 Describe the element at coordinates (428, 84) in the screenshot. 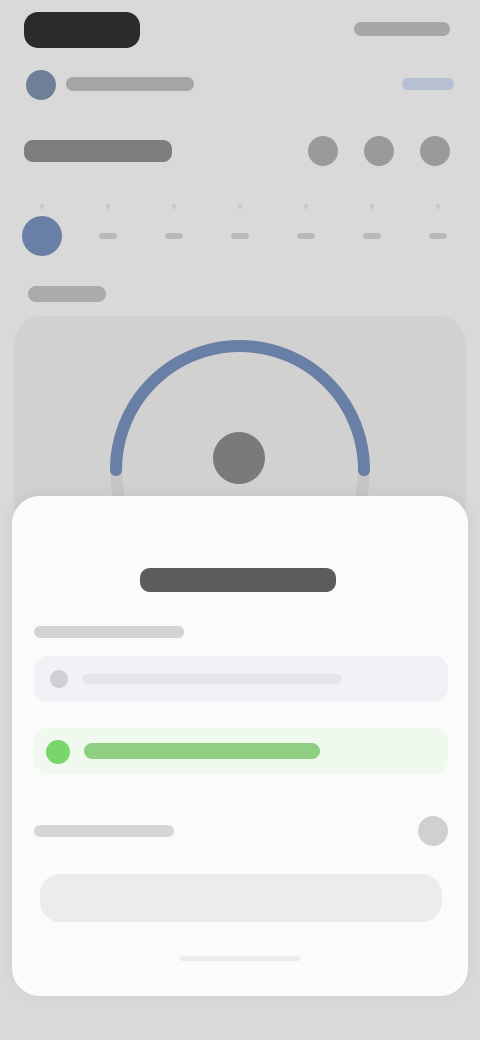

I see `header-action-link` at that location.